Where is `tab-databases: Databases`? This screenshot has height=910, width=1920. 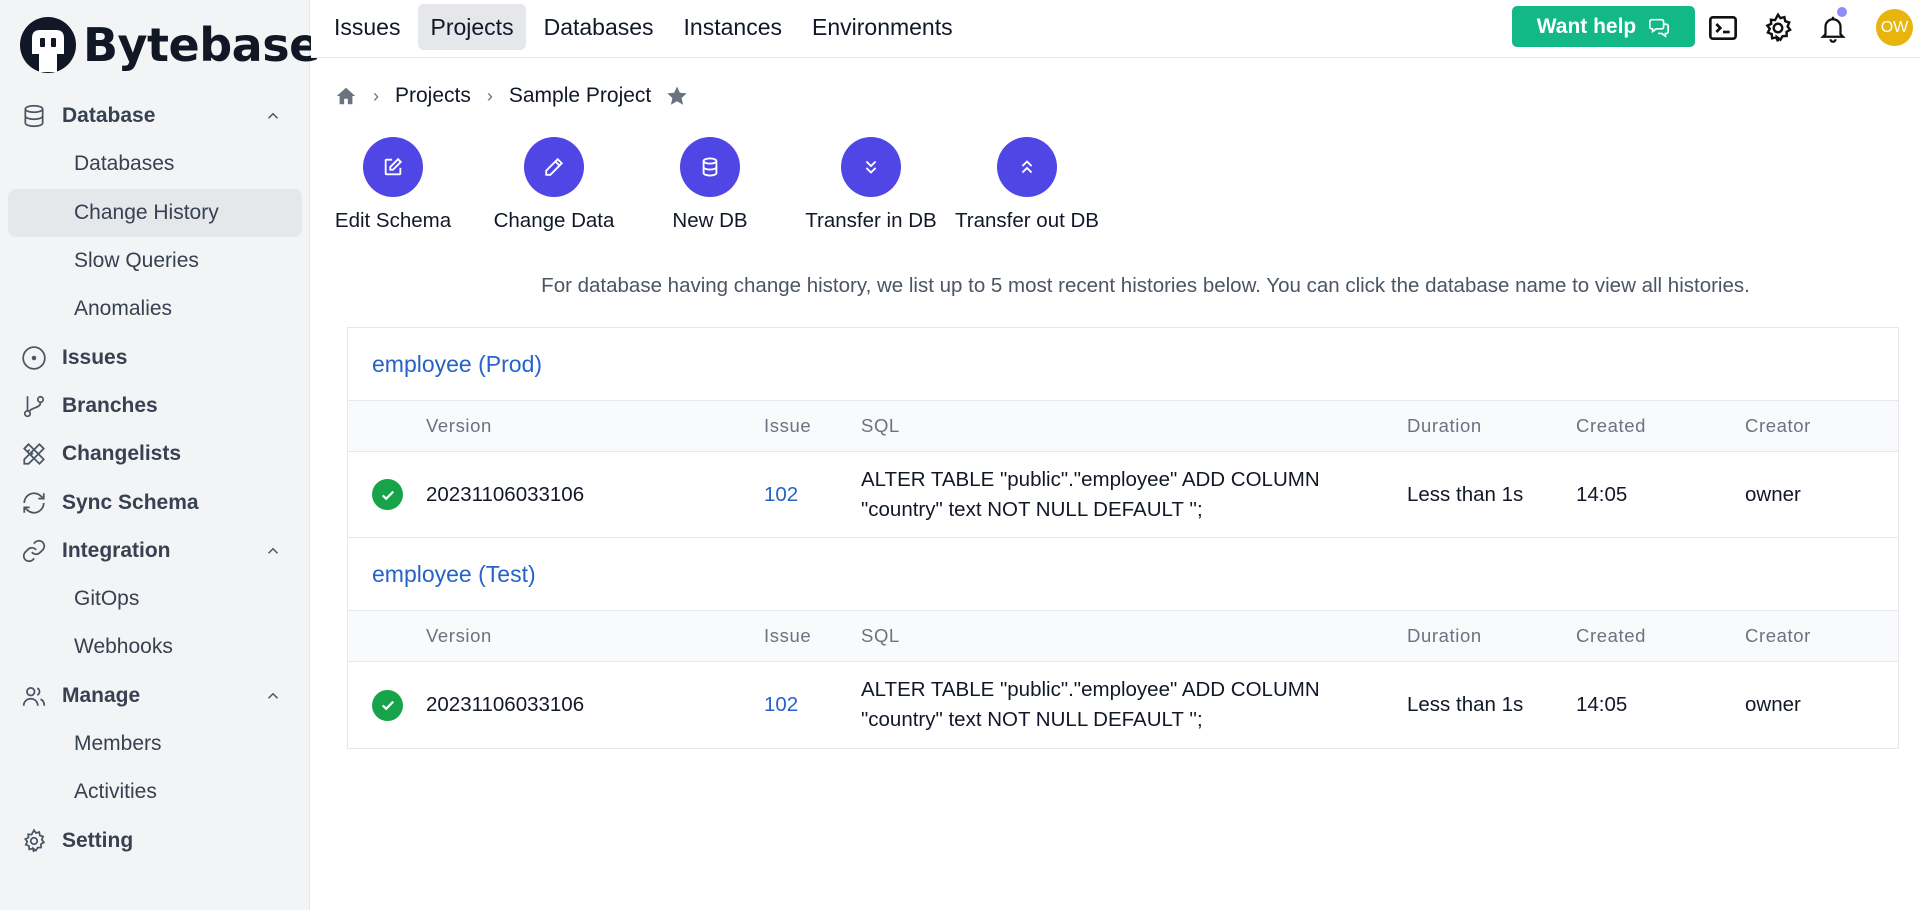
tab-databases: Databases is located at coordinates (599, 27).